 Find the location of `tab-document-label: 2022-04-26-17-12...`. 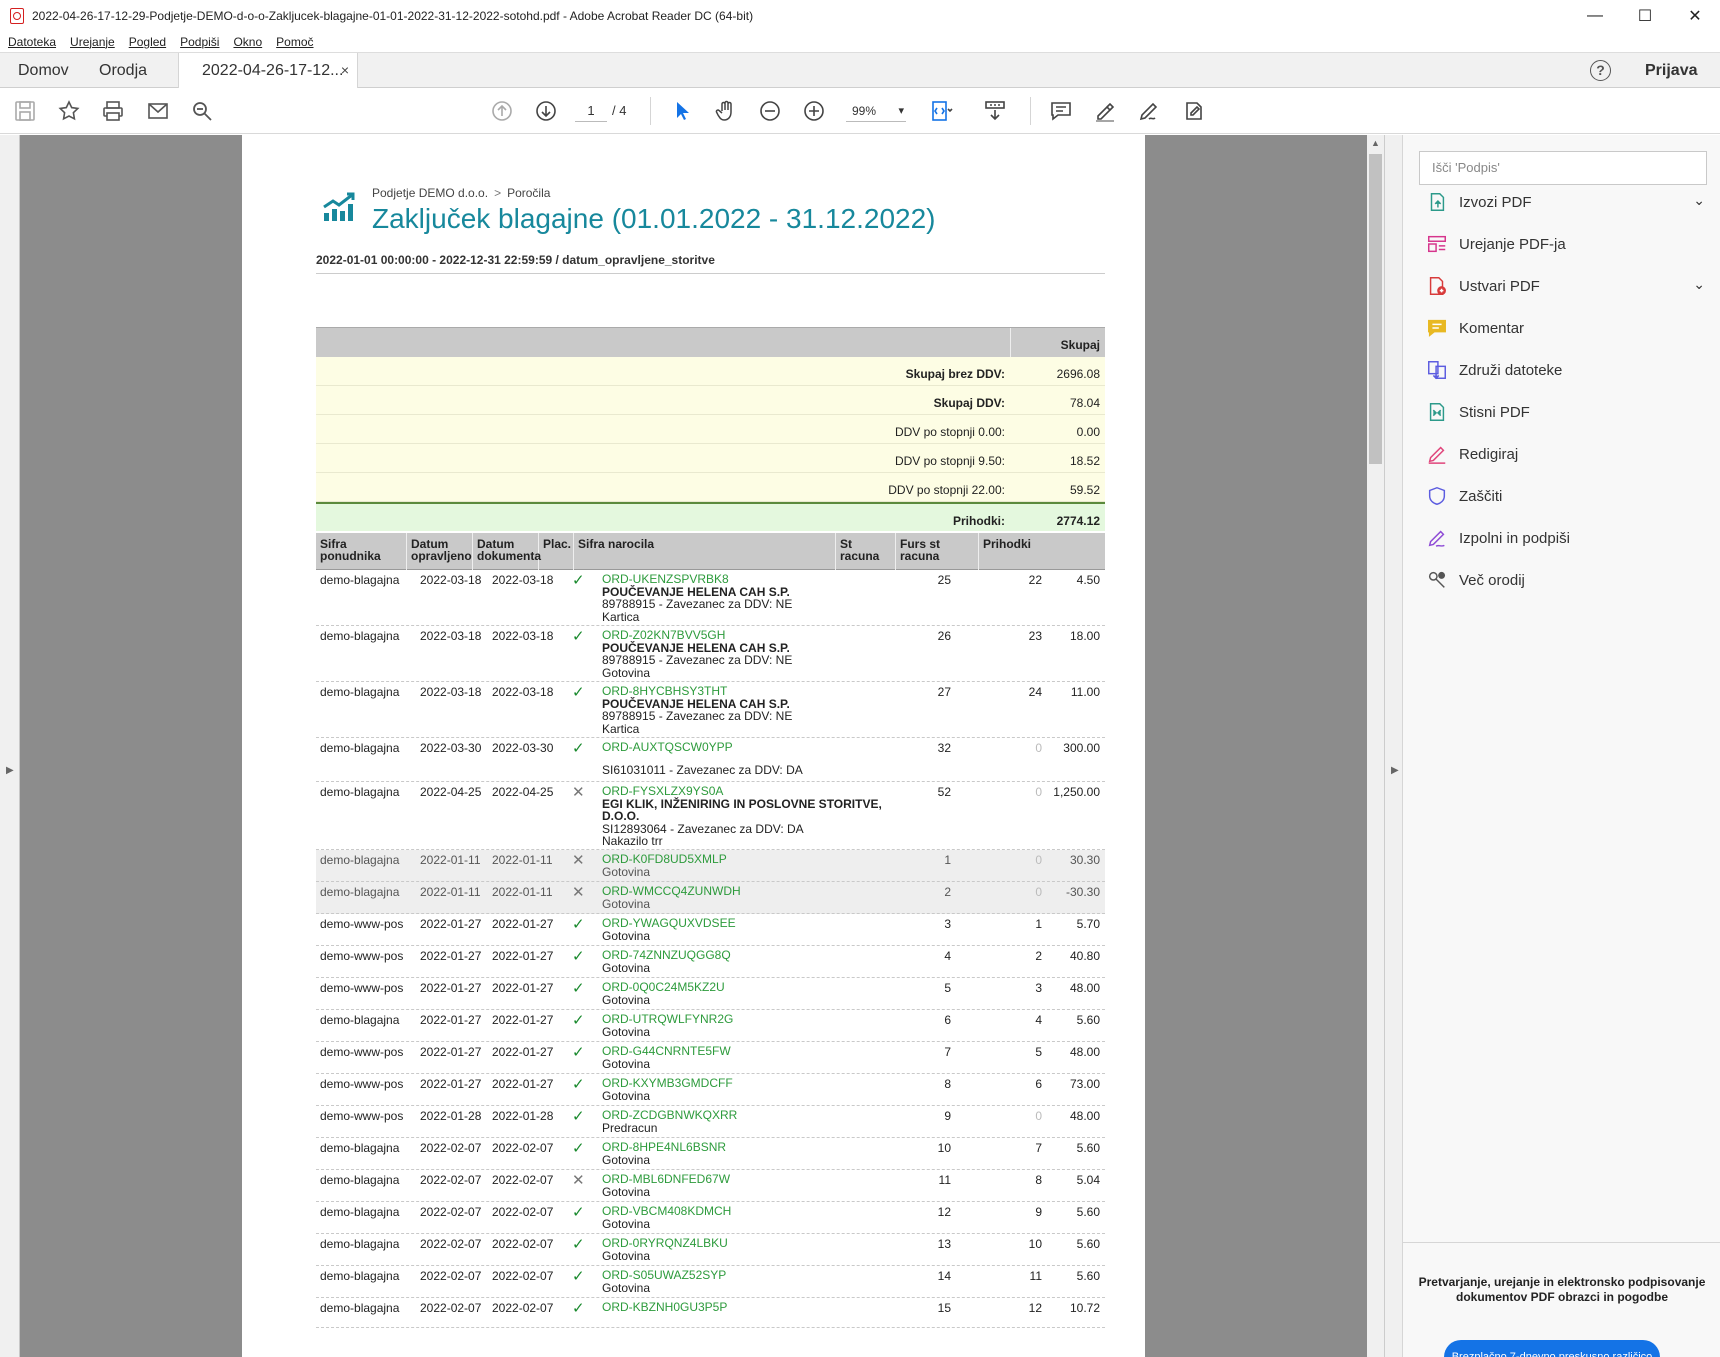

tab-document-label: 2022-04-26-17-12... is located at coordinates (273, 70).